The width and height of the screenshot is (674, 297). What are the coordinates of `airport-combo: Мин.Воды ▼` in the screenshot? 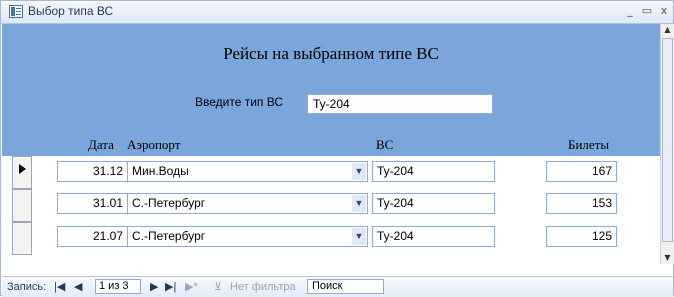 It's located at (247, 171).